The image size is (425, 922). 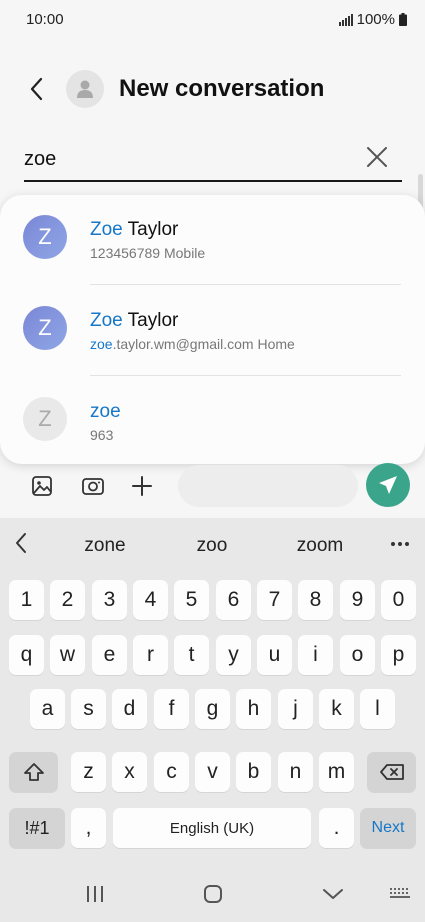 I want to click on contact-detail: zoe.taylor.wm@gmail.com Home, so click(x=192, y=344).